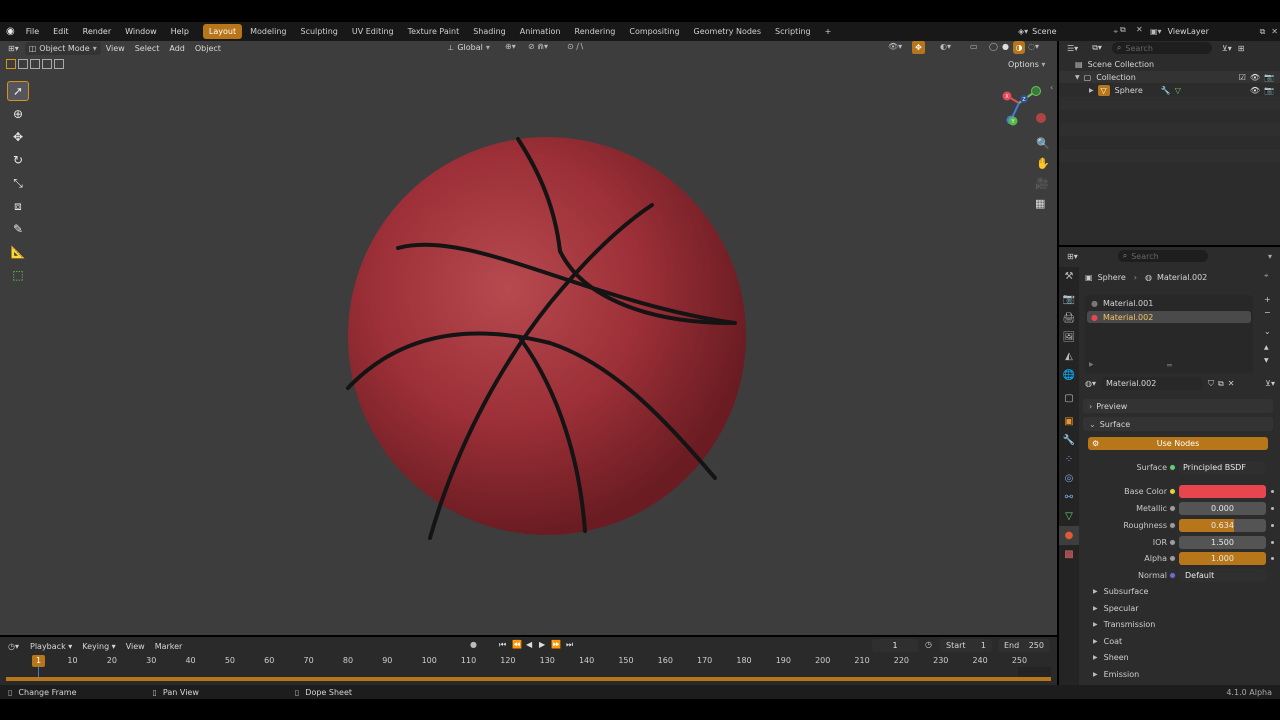 The height and width of the screenshot is (720, 1280). I want to click on menu-window: Window, so click(141, 31).